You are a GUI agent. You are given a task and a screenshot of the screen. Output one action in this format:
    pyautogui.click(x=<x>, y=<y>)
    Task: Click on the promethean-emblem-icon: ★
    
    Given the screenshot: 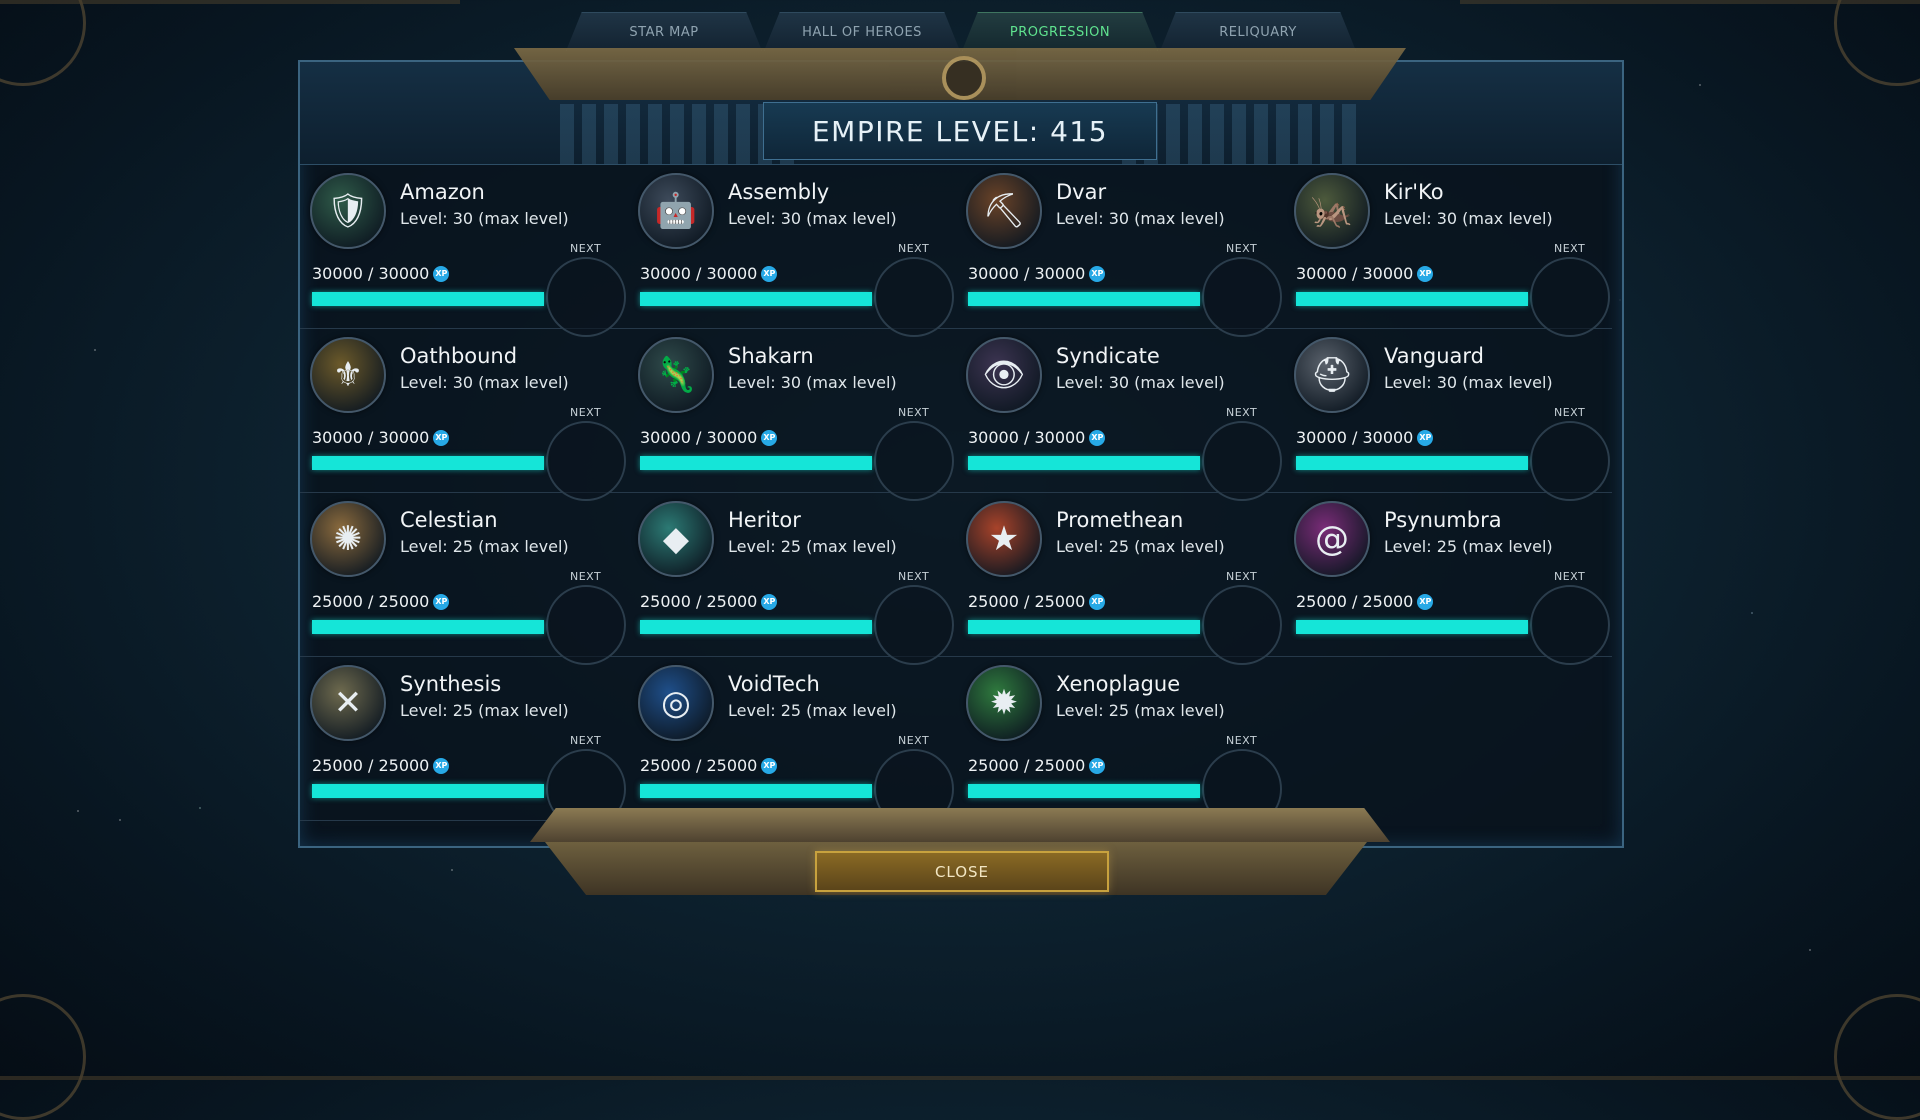 What is the action you would take?
    pyautogui.click(x=1004, y=539)
    